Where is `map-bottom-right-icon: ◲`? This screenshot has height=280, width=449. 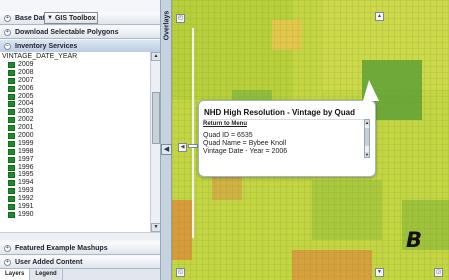 map-bottom-right-icon: ◲ is located at coordinates (438, 272).